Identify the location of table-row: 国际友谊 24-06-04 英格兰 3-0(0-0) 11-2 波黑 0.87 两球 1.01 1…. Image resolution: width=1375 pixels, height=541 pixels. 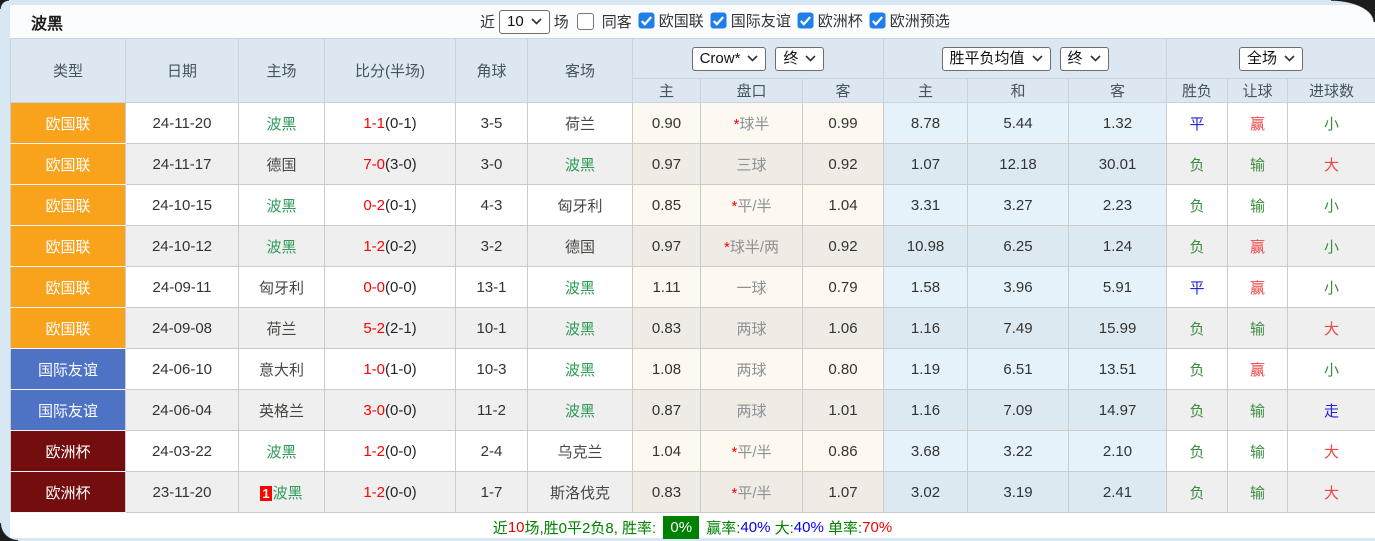
(692, 410).